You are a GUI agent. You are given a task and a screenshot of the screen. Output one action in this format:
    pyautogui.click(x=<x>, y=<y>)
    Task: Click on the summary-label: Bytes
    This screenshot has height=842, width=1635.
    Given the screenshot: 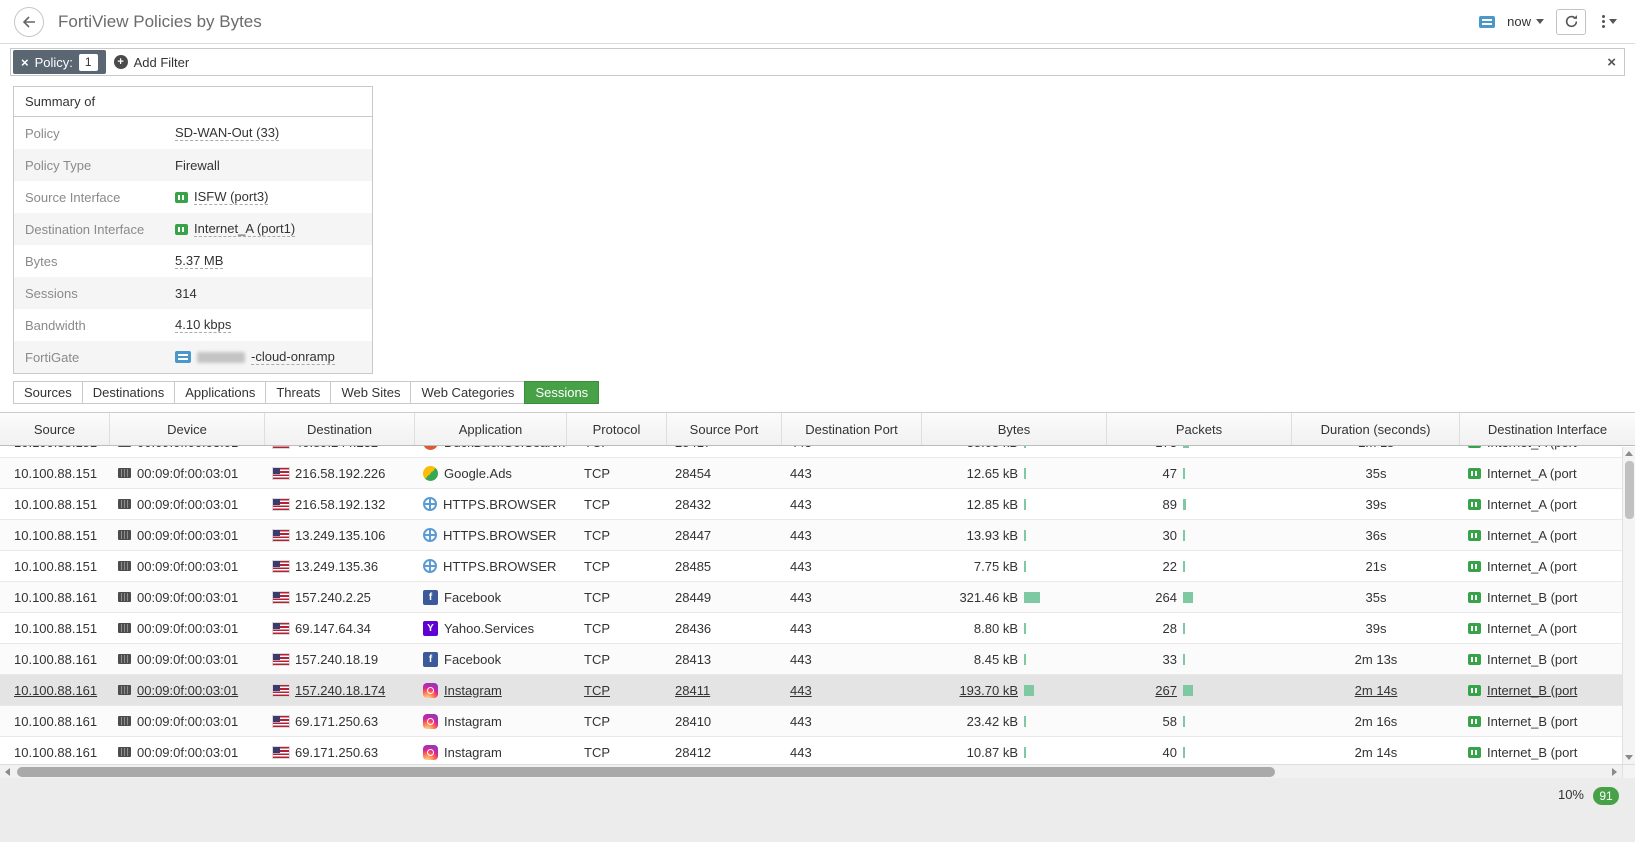 What is the action you would take?
    pyautogui.click(x=41, y=261)
    